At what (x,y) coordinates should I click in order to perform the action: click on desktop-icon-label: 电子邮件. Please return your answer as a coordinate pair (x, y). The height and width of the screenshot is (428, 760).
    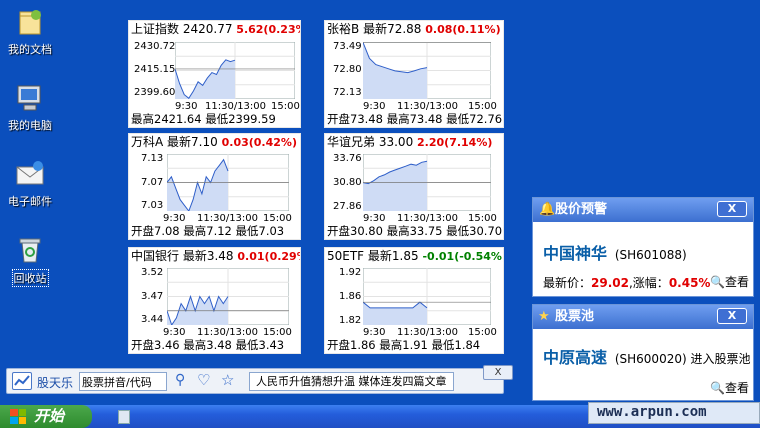
    Looking at the image, I should click on (30, 201).